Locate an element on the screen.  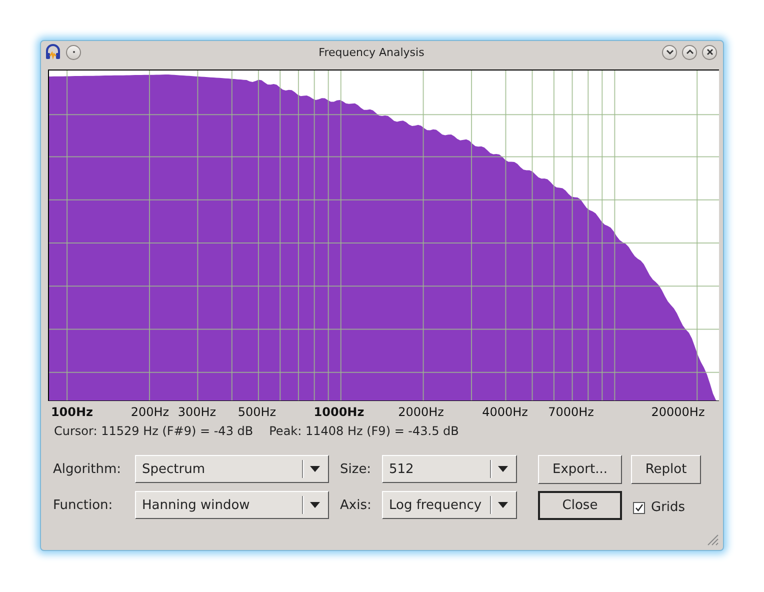
chevron-down-icon is located at coordinates (669, 52).